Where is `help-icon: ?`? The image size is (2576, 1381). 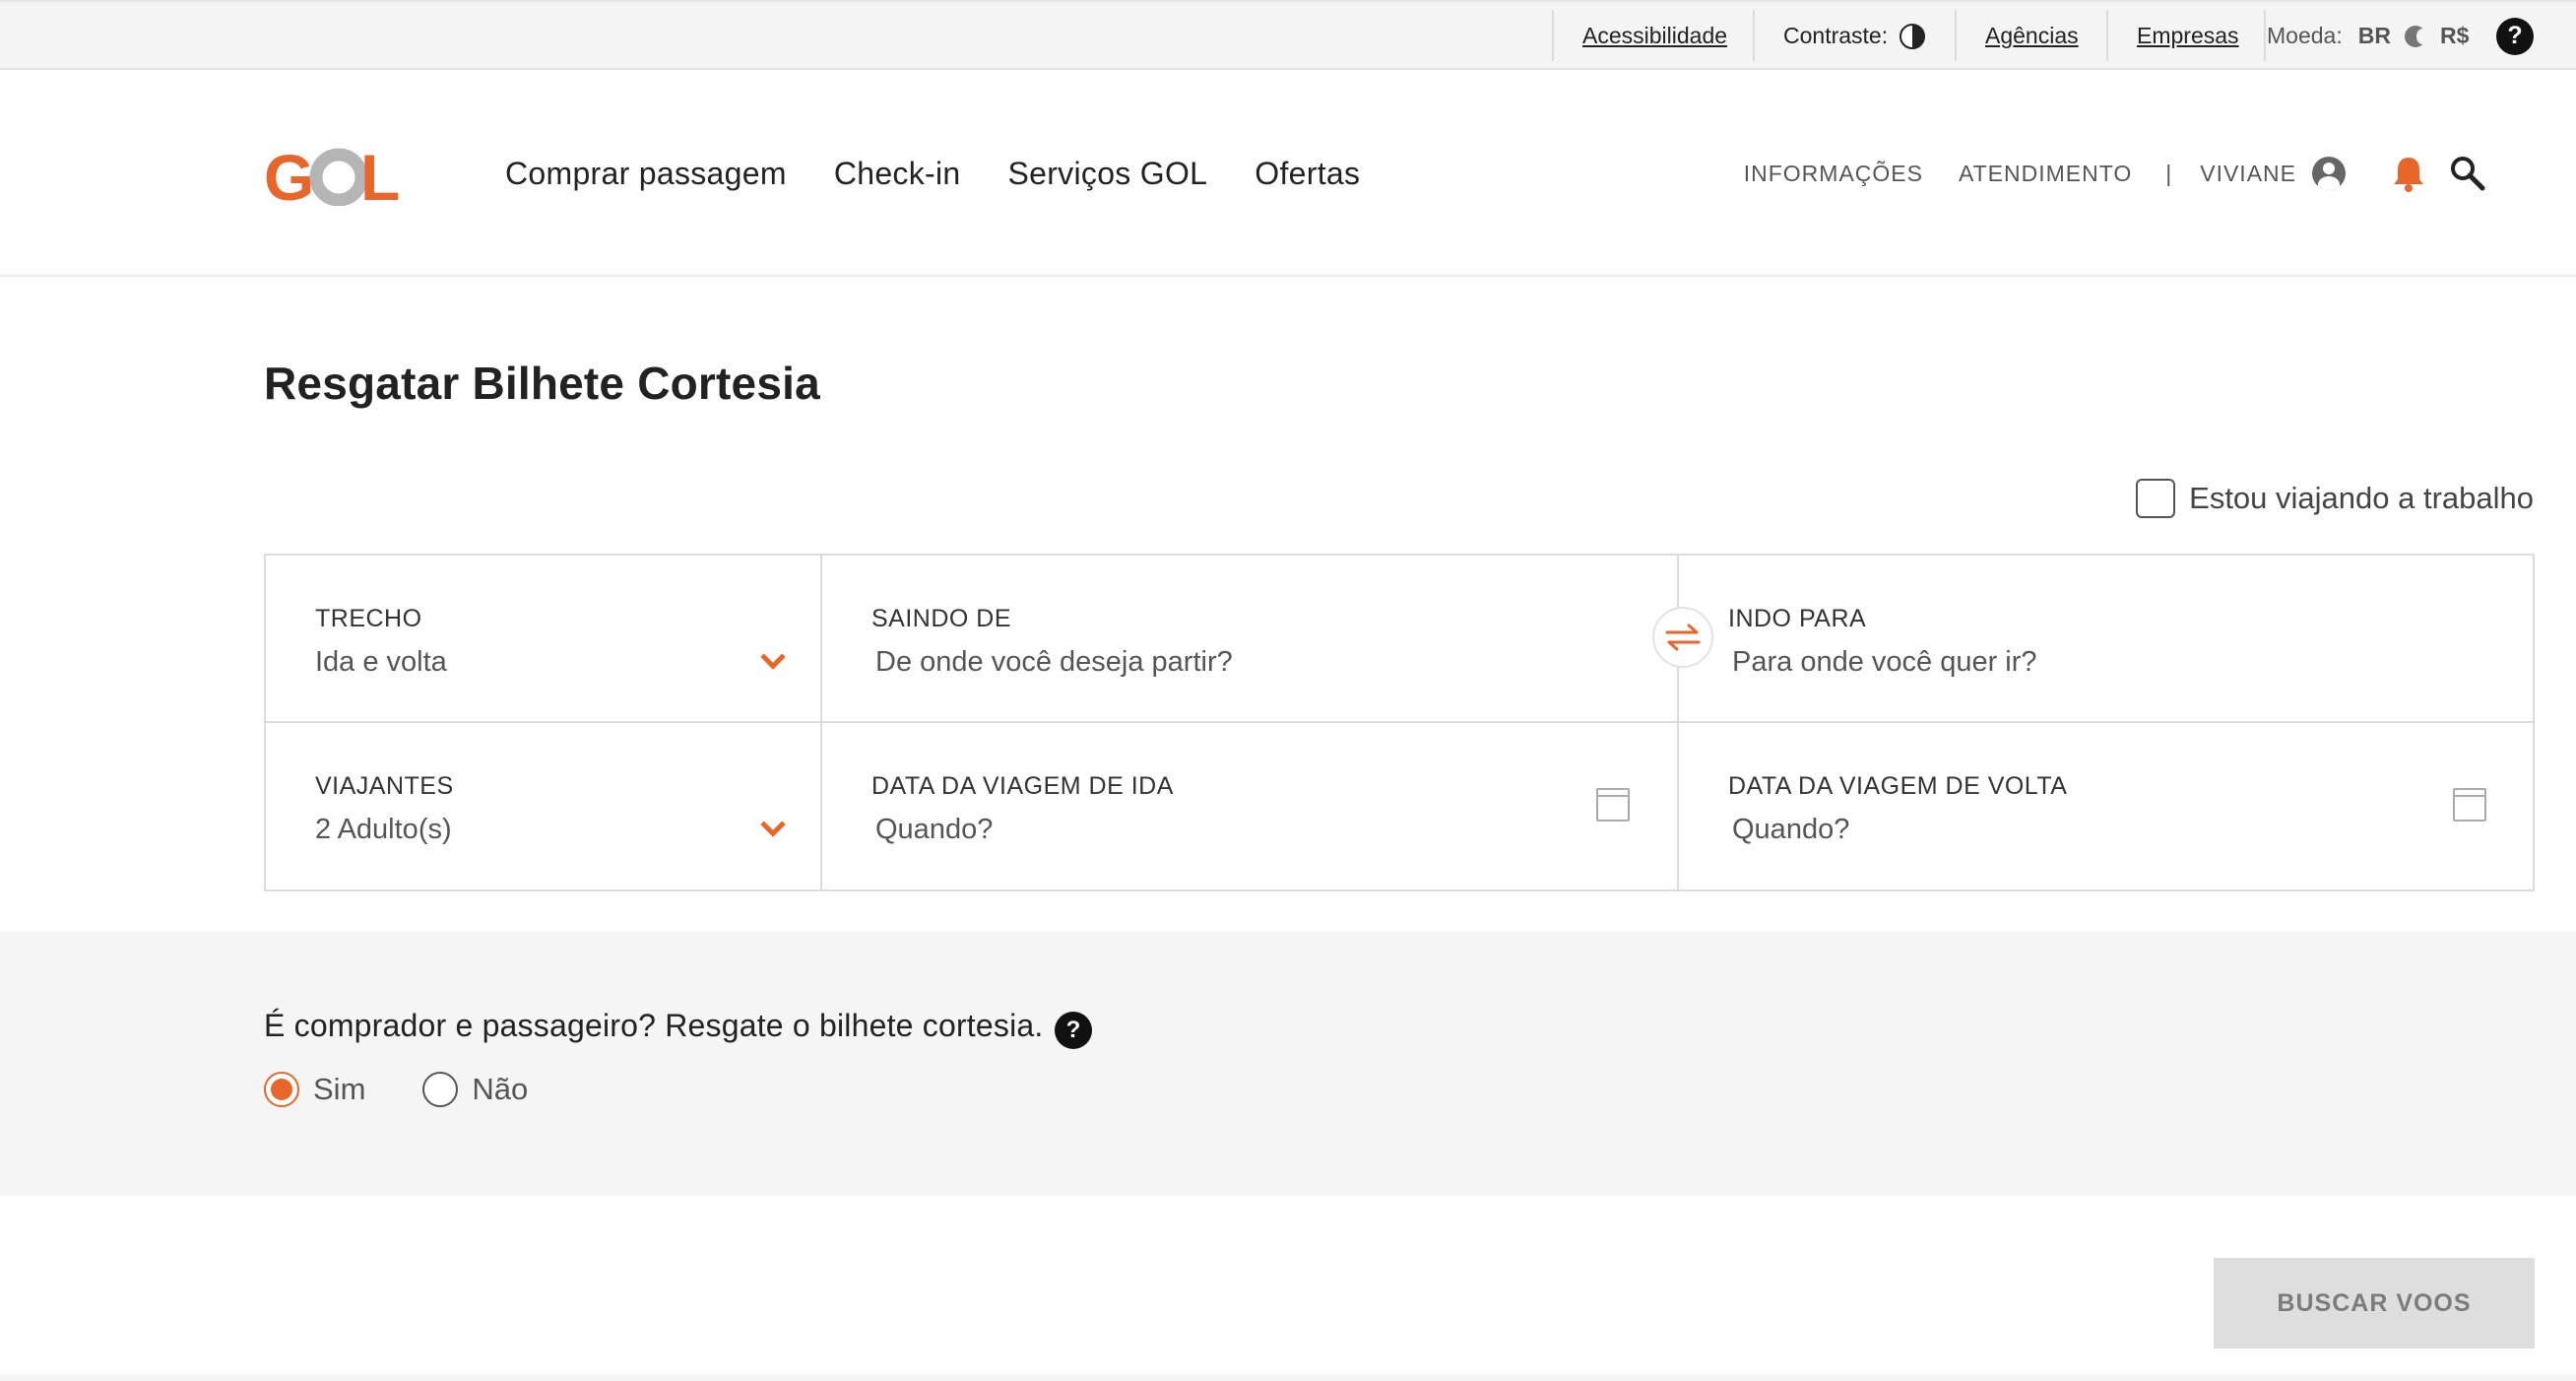
help-icon: ? is located at coordinates (2515, 36).